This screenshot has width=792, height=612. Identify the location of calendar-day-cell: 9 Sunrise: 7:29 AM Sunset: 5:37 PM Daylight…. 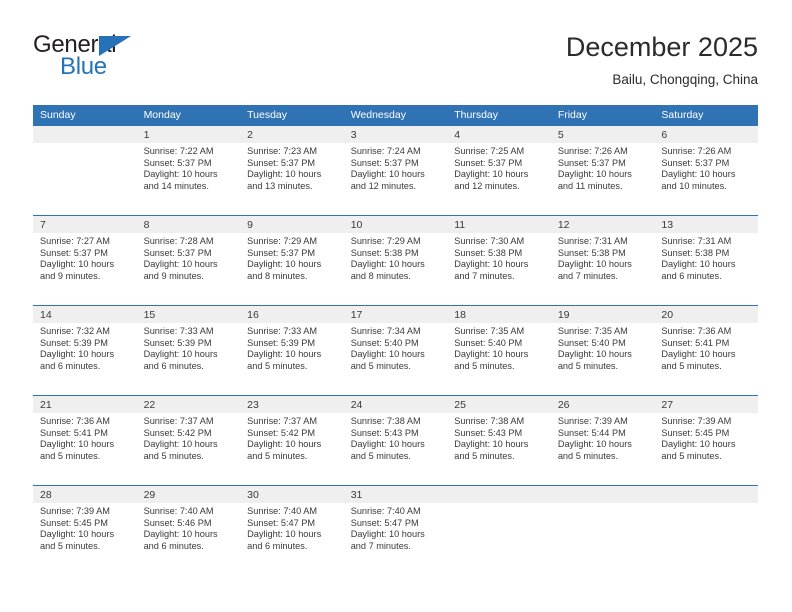
(292, 260).